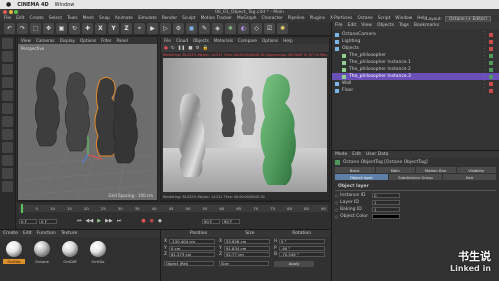  What do you see at coordinates (20, 18) in the screenshot?
I see `menu-item-edit: Edit` at bounding box center [20, 18].